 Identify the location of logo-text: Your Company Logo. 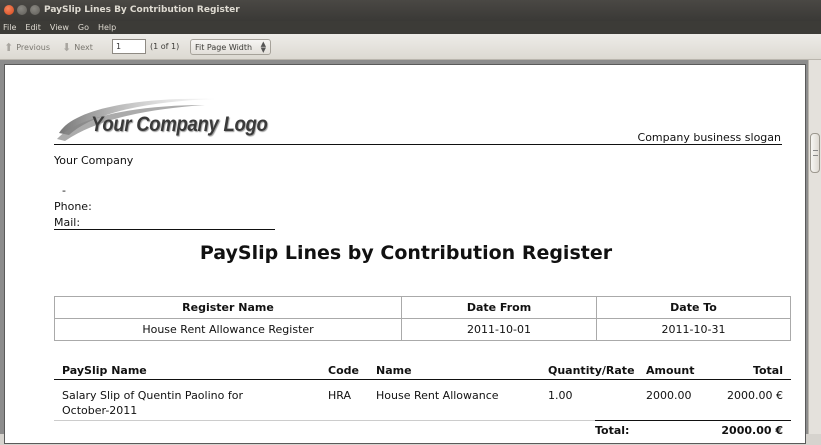
(179, 124).